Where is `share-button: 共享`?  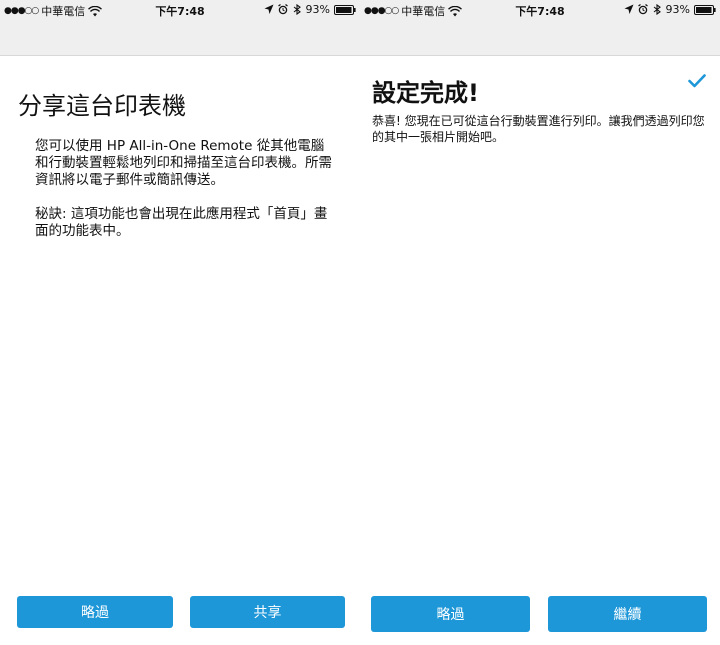 share-button: 共享 is located at coordinates (267, 612).